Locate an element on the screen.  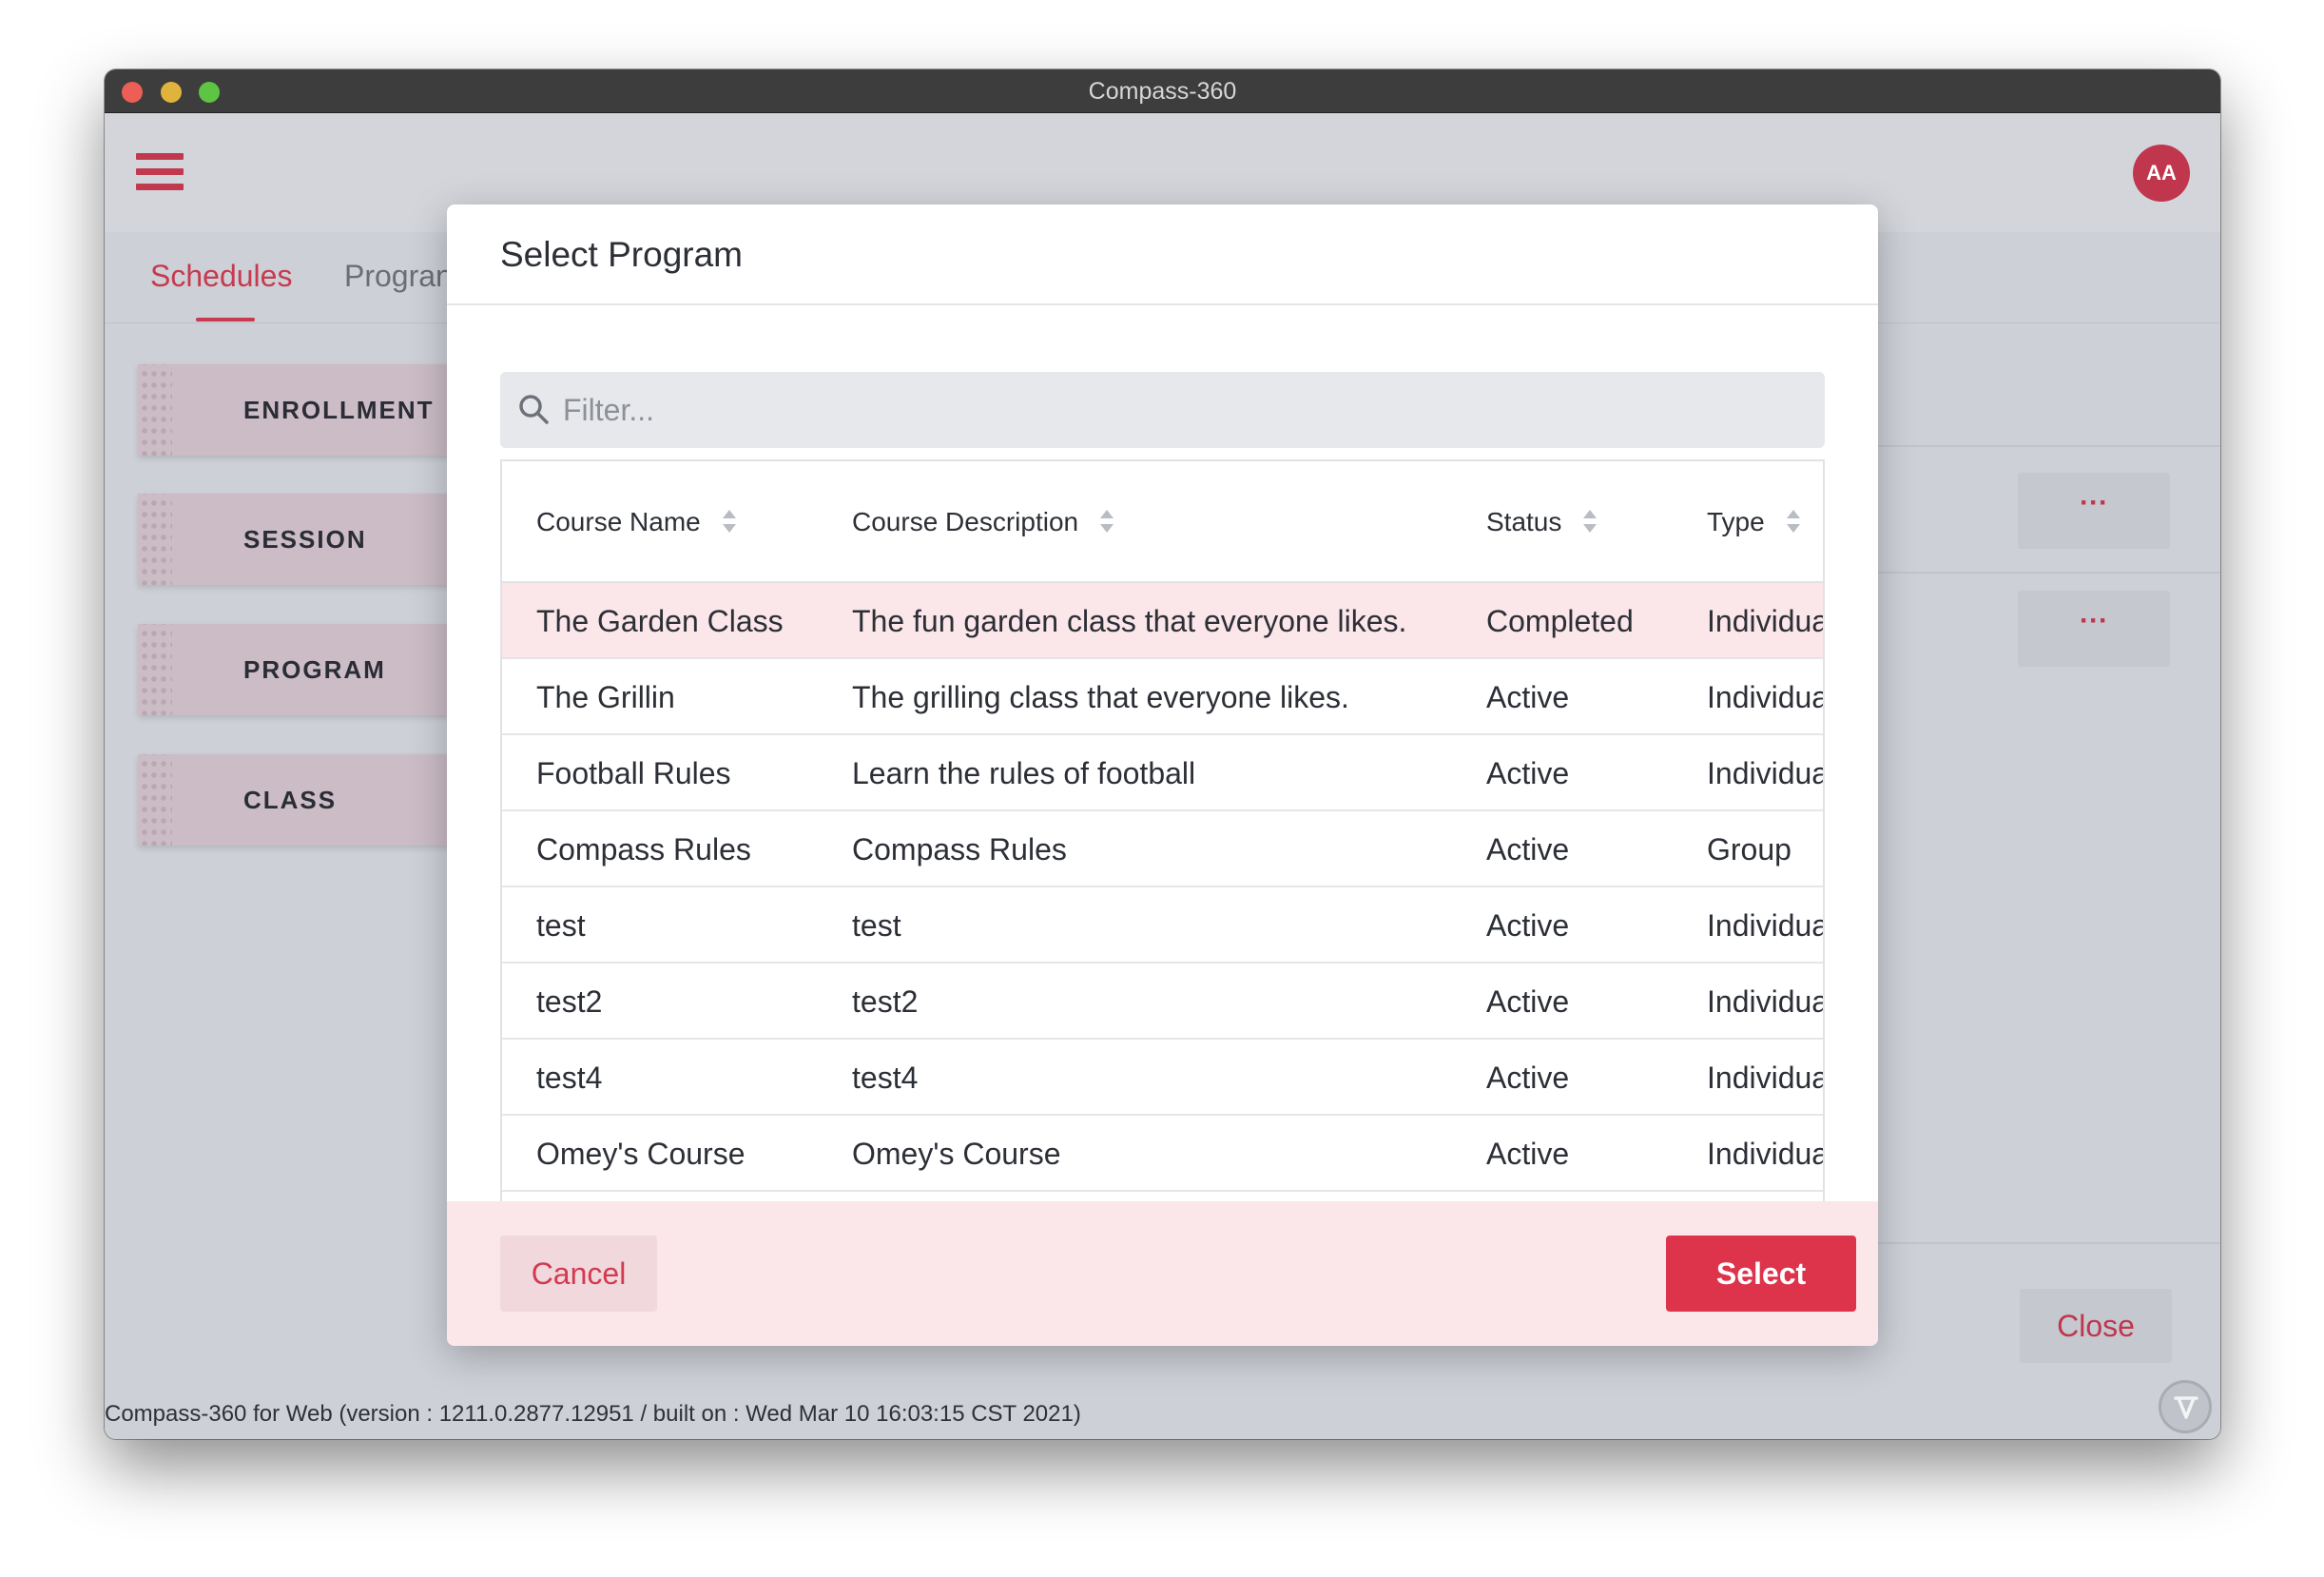
type-cell: Group is located at coordinates (1749, 849).